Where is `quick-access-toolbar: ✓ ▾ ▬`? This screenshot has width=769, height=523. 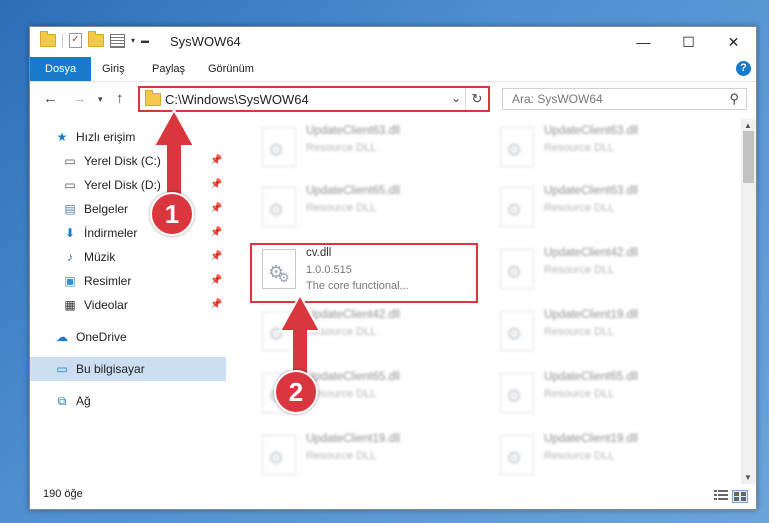 quick-access-toolbar: ✓ ▾ ▬ is located at coordinates (94, 39).